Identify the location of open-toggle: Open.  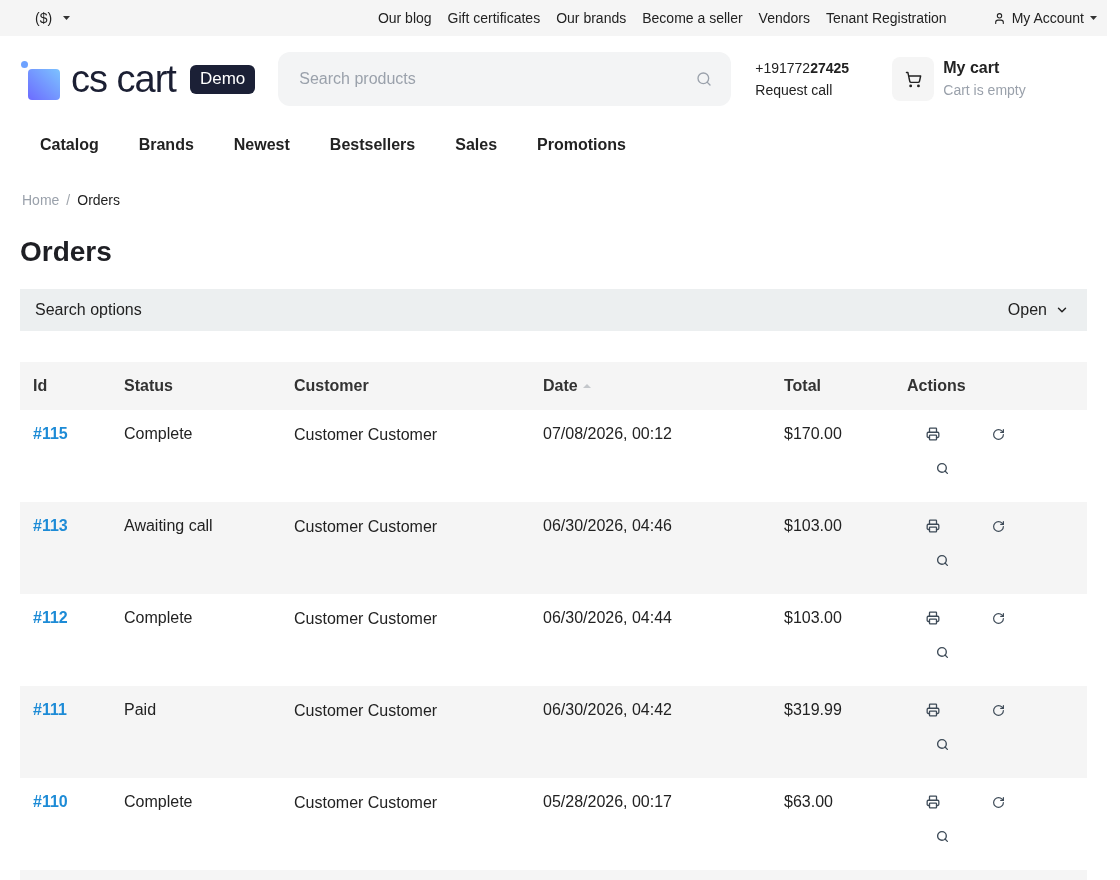
(1038, 310).